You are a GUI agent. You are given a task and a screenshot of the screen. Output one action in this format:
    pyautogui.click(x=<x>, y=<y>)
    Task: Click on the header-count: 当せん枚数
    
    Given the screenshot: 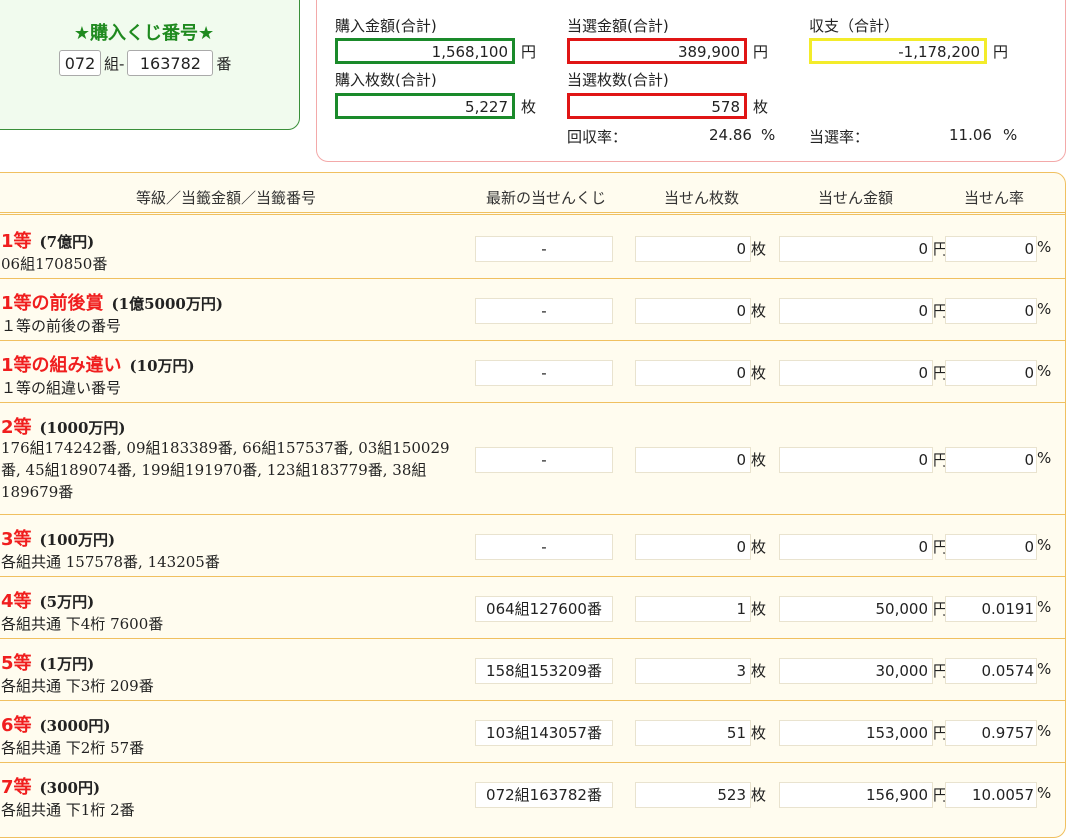 What is the action you would take?
    pyautogui.click(x=702, y=198)
    